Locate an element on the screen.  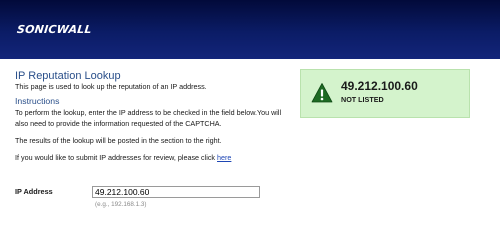
page-title: IP Reputation Lookup is located at coordinates (68, 76).